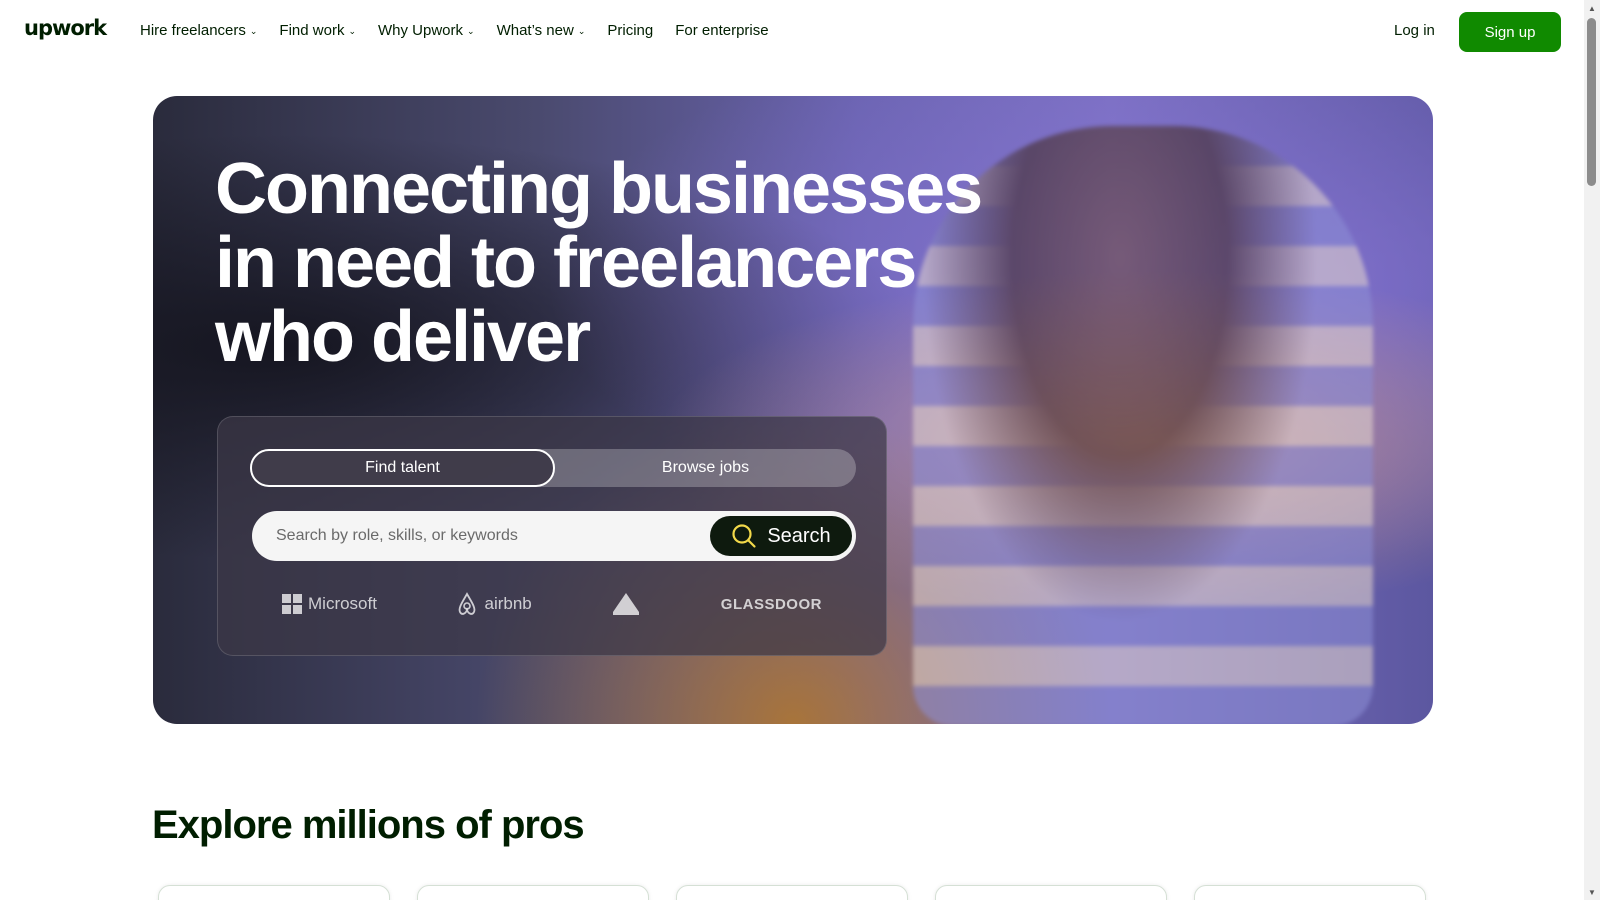 This screenshot has width=1600, height=900. Describe the element at coordinates (1414, 30) in the screenshot. I see `login-link: Log in` at that location.